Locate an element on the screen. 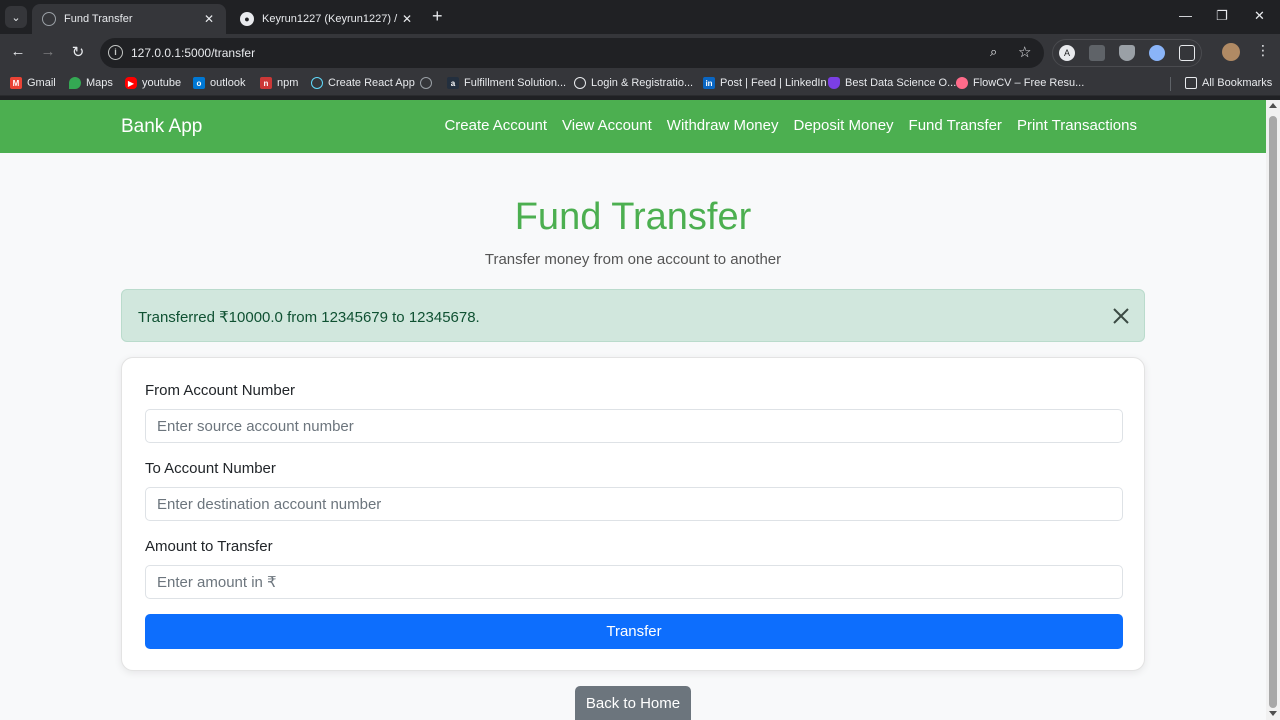 Image resolution: width=1280 pixels, height=720 pixels. menu-kebab-icon: ⋮ is located at coordinates (1263, 50).